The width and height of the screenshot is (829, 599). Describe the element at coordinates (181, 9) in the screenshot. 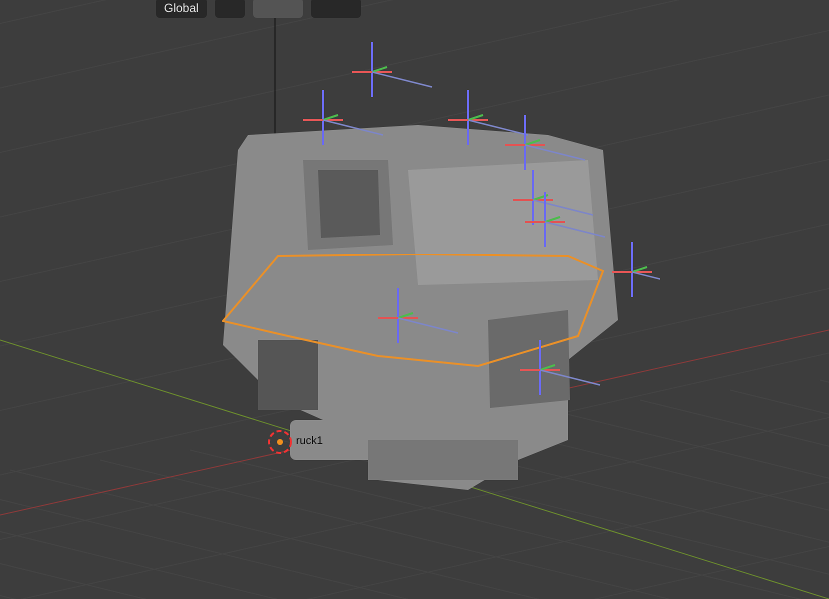

I see `orientation-dropdown: Global` at that location.